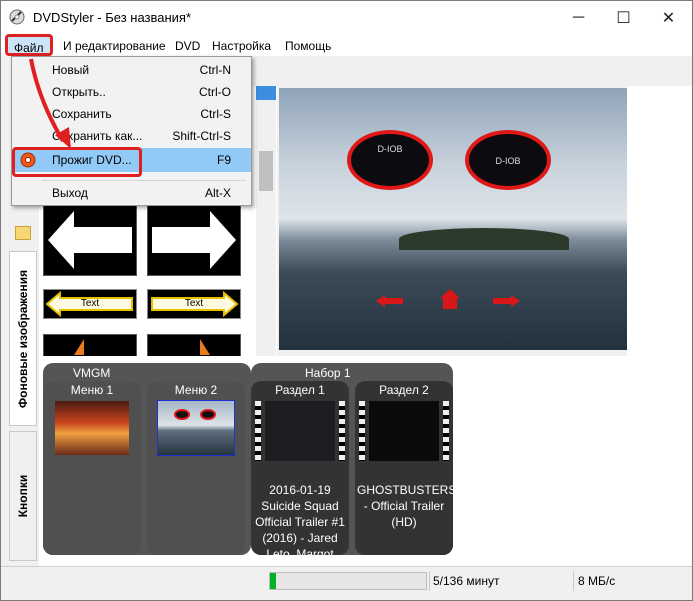 Image resolution: width=693 pixels, height=601 pixels. Describe the element at coordinates (215, 92) in the screenshot. I see `menu-item-open-shortcut: Ctrl-O` at that location.